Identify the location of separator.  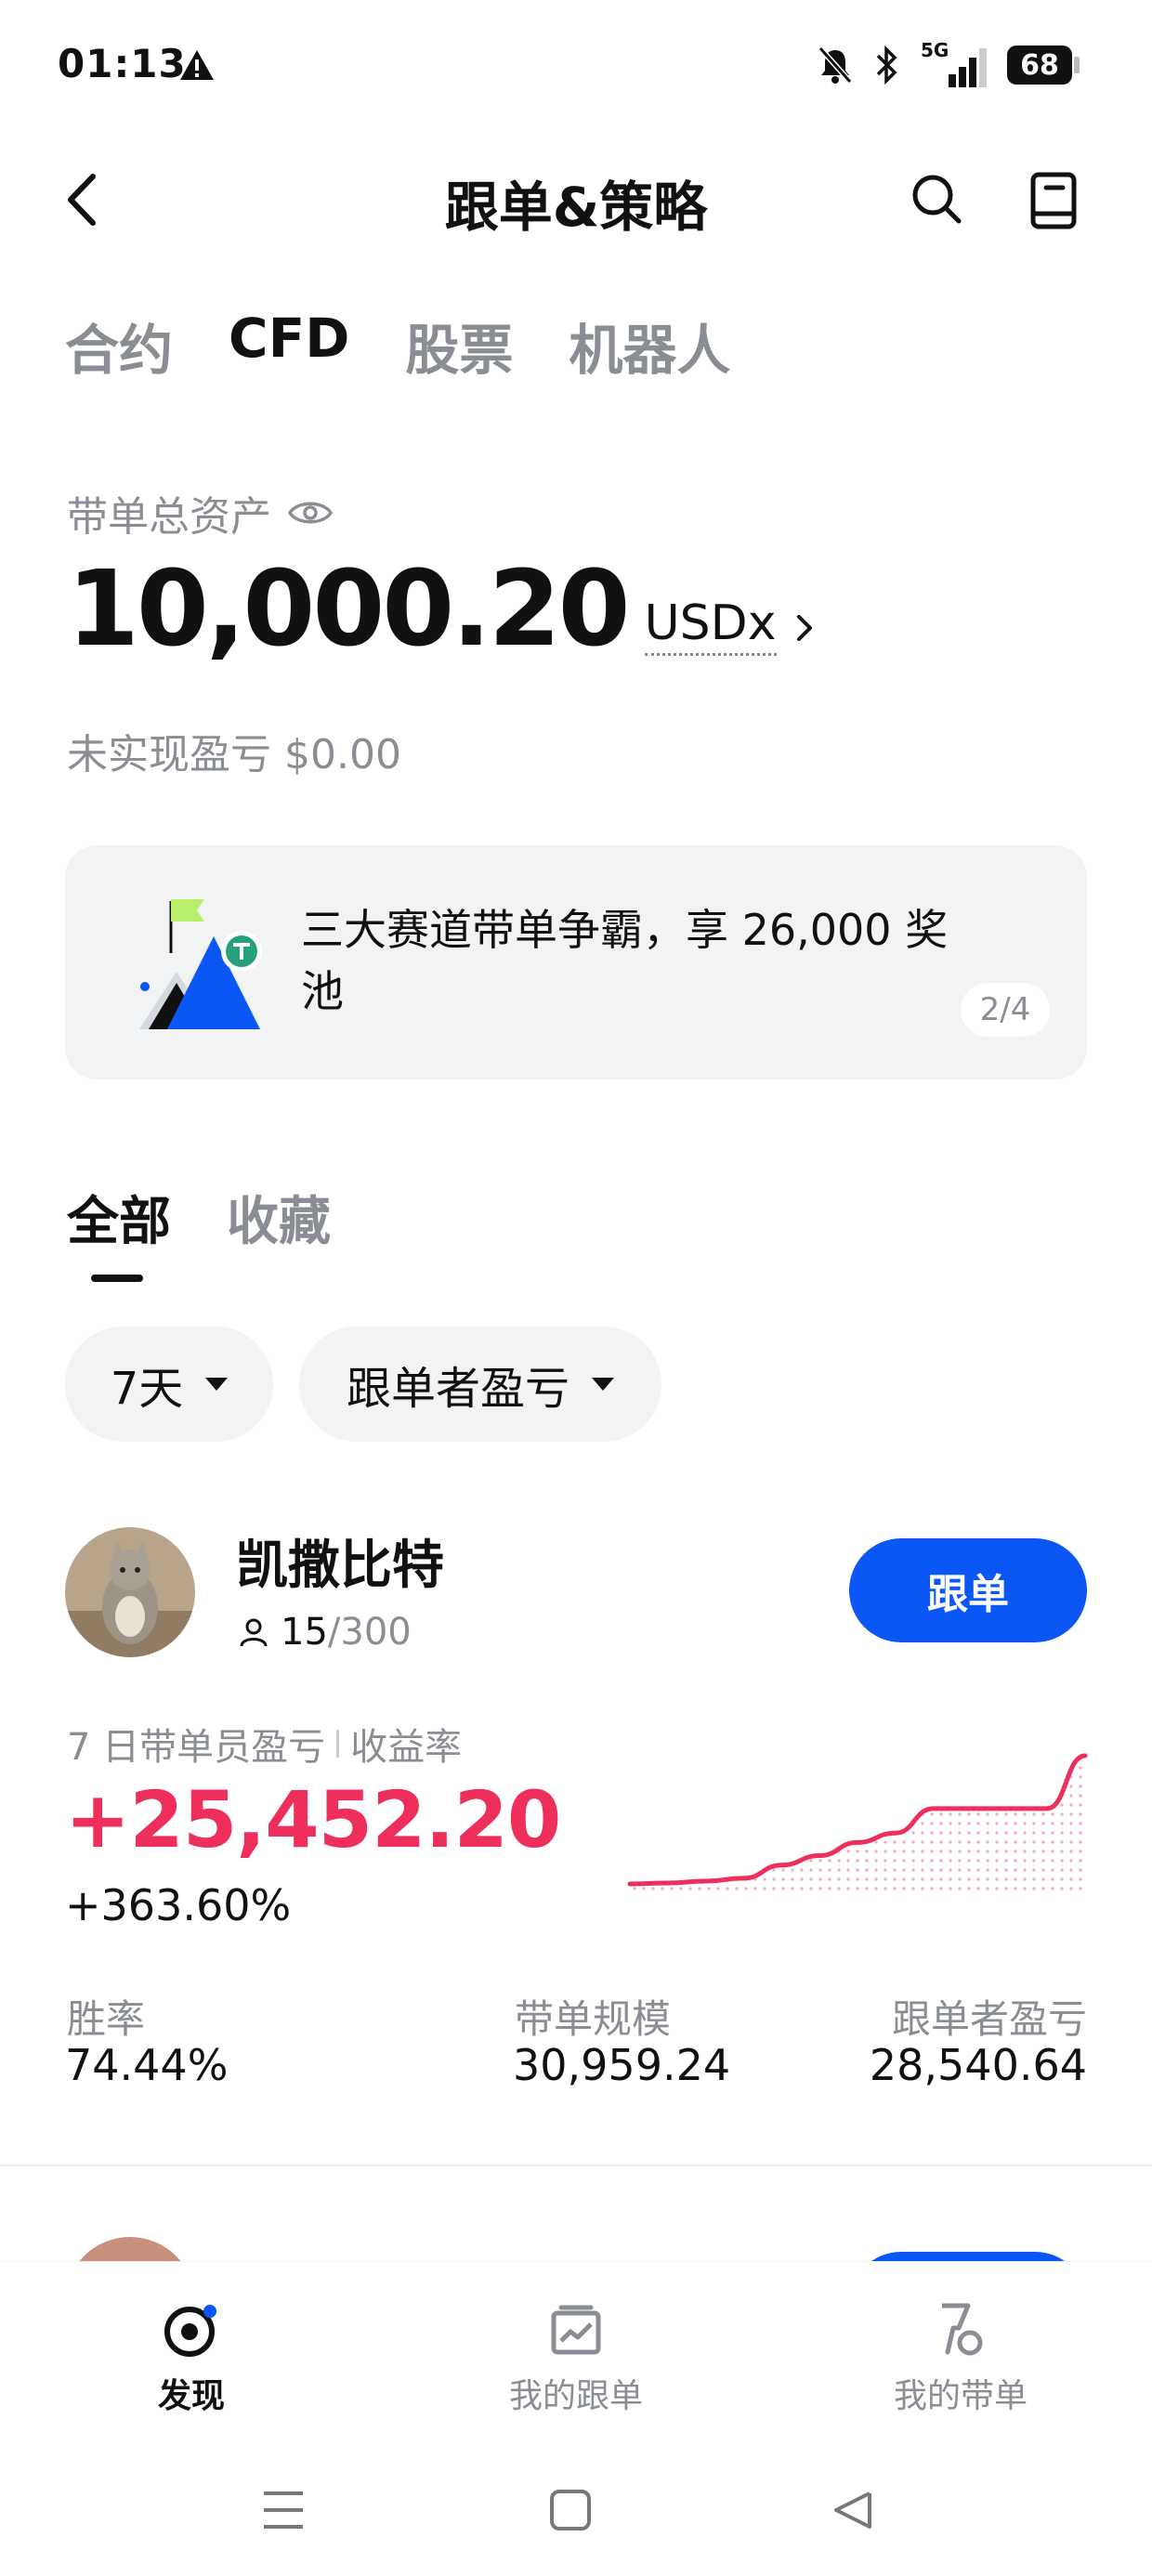
(338, 1744).